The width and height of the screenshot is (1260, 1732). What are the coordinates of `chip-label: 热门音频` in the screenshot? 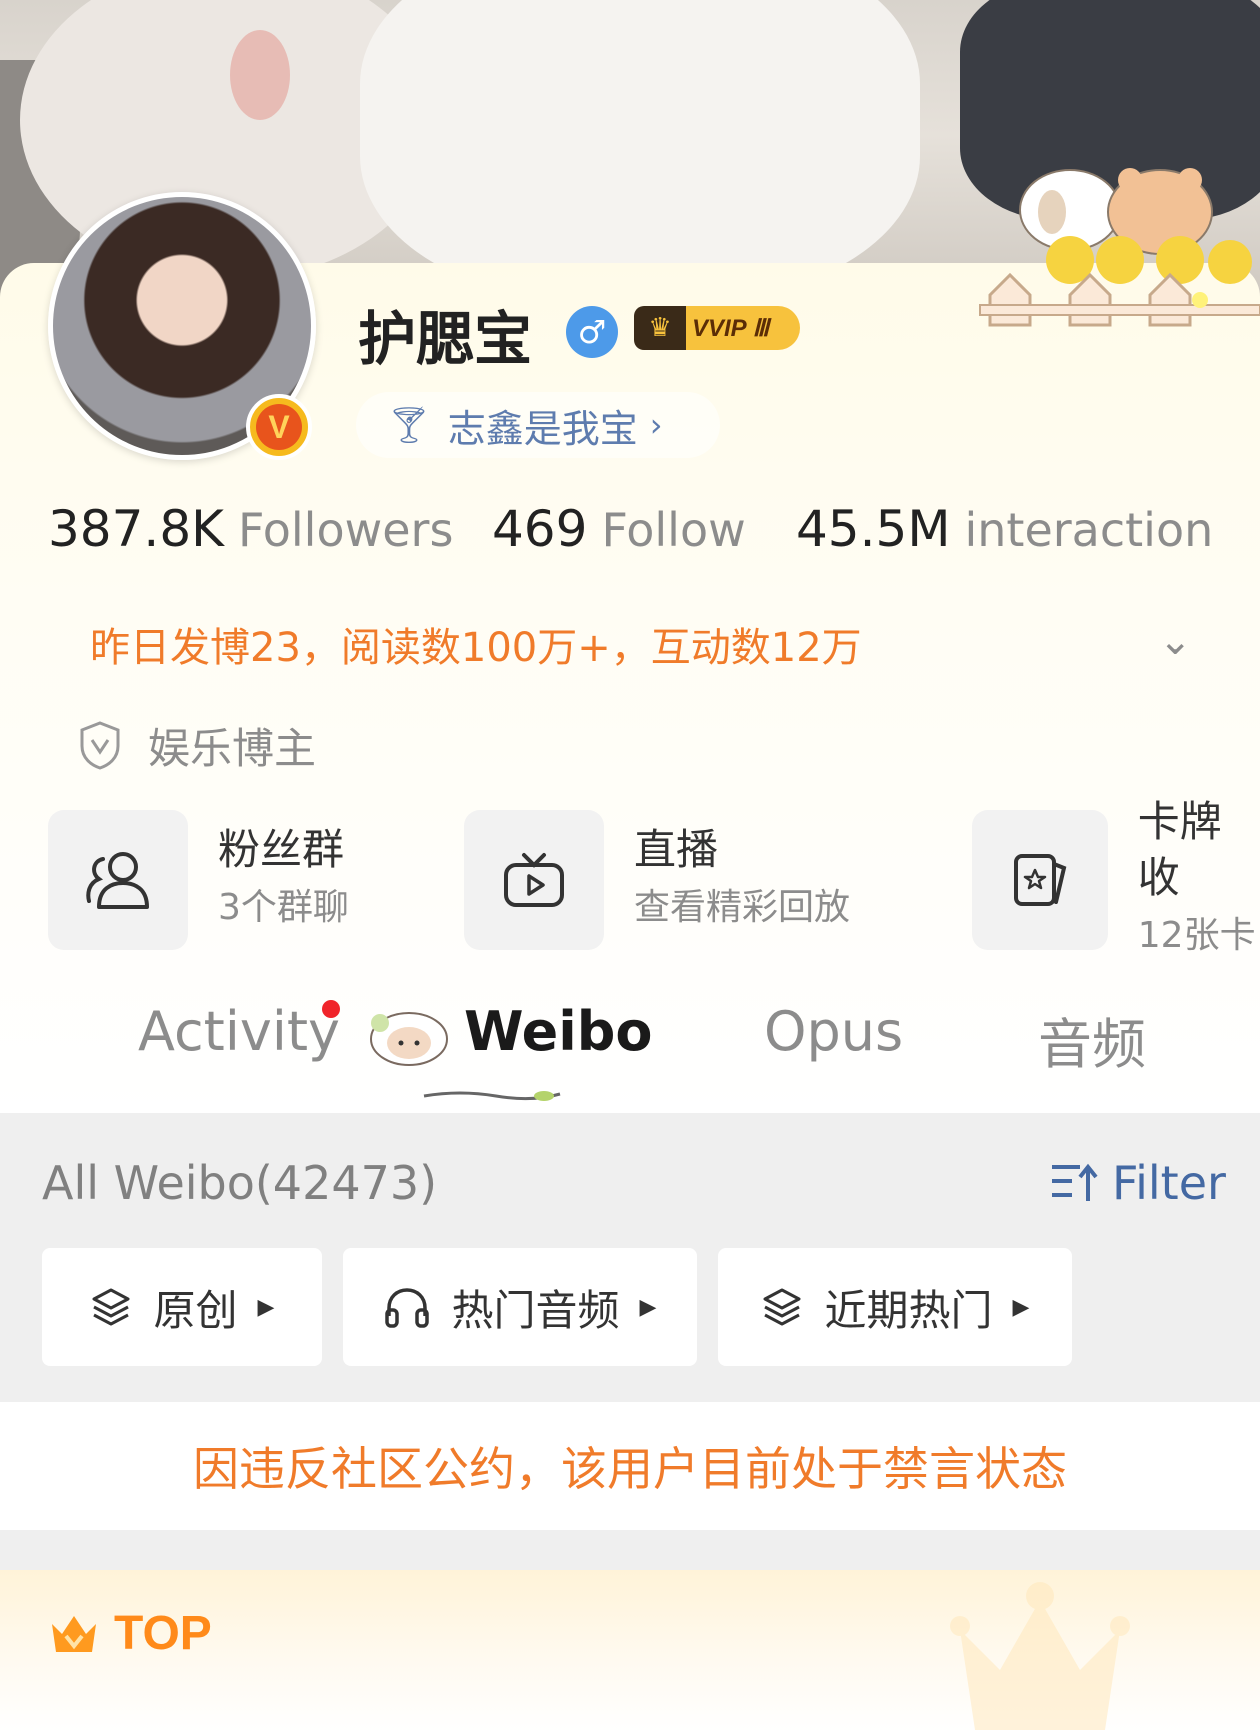 It's located at (535, 1310).